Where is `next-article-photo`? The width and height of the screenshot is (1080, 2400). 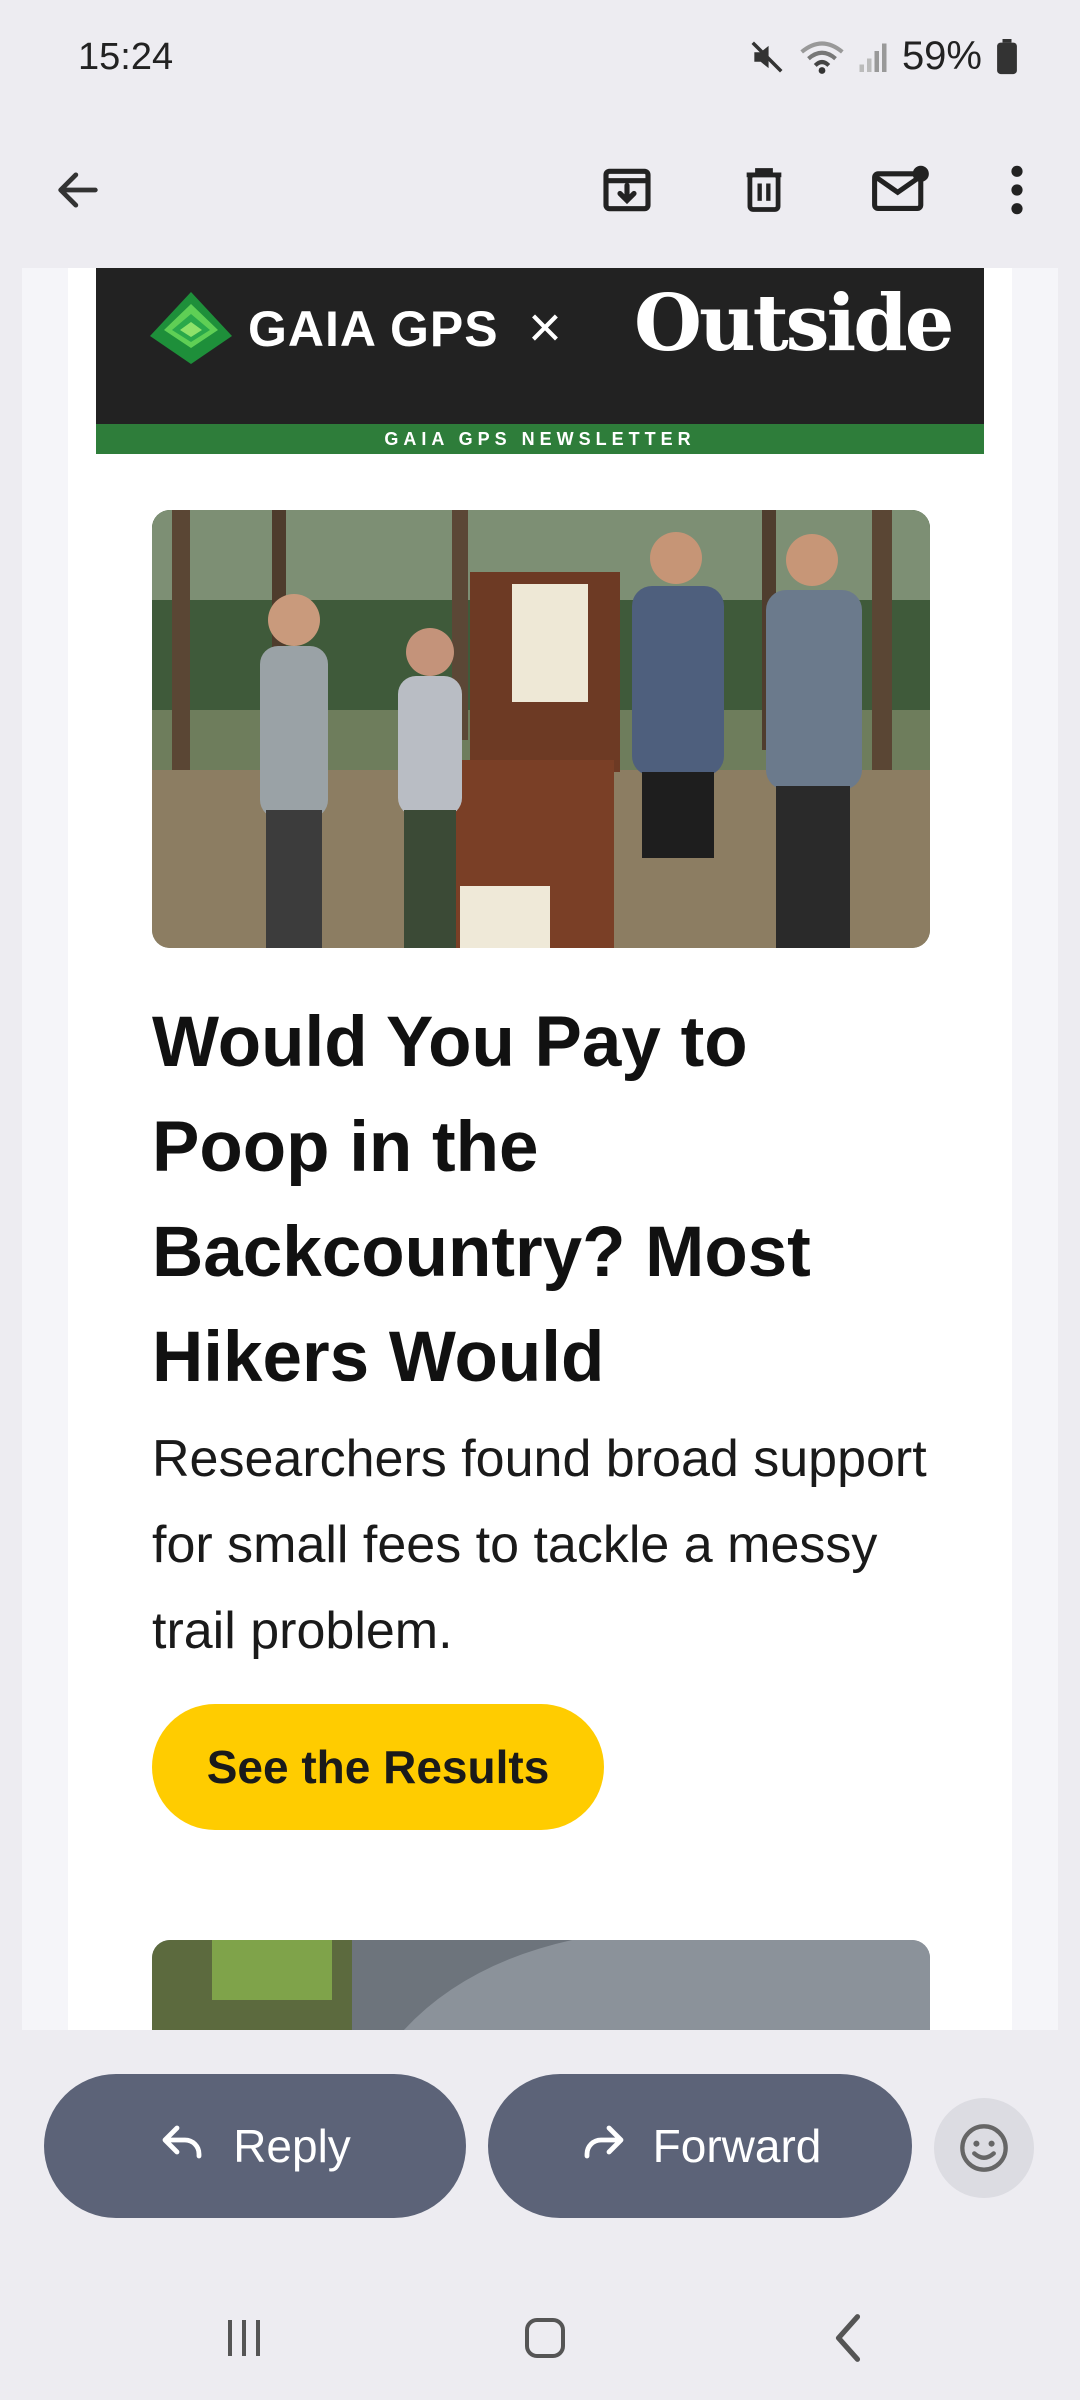 next-article-photo is located at coordinates (541, 1985).